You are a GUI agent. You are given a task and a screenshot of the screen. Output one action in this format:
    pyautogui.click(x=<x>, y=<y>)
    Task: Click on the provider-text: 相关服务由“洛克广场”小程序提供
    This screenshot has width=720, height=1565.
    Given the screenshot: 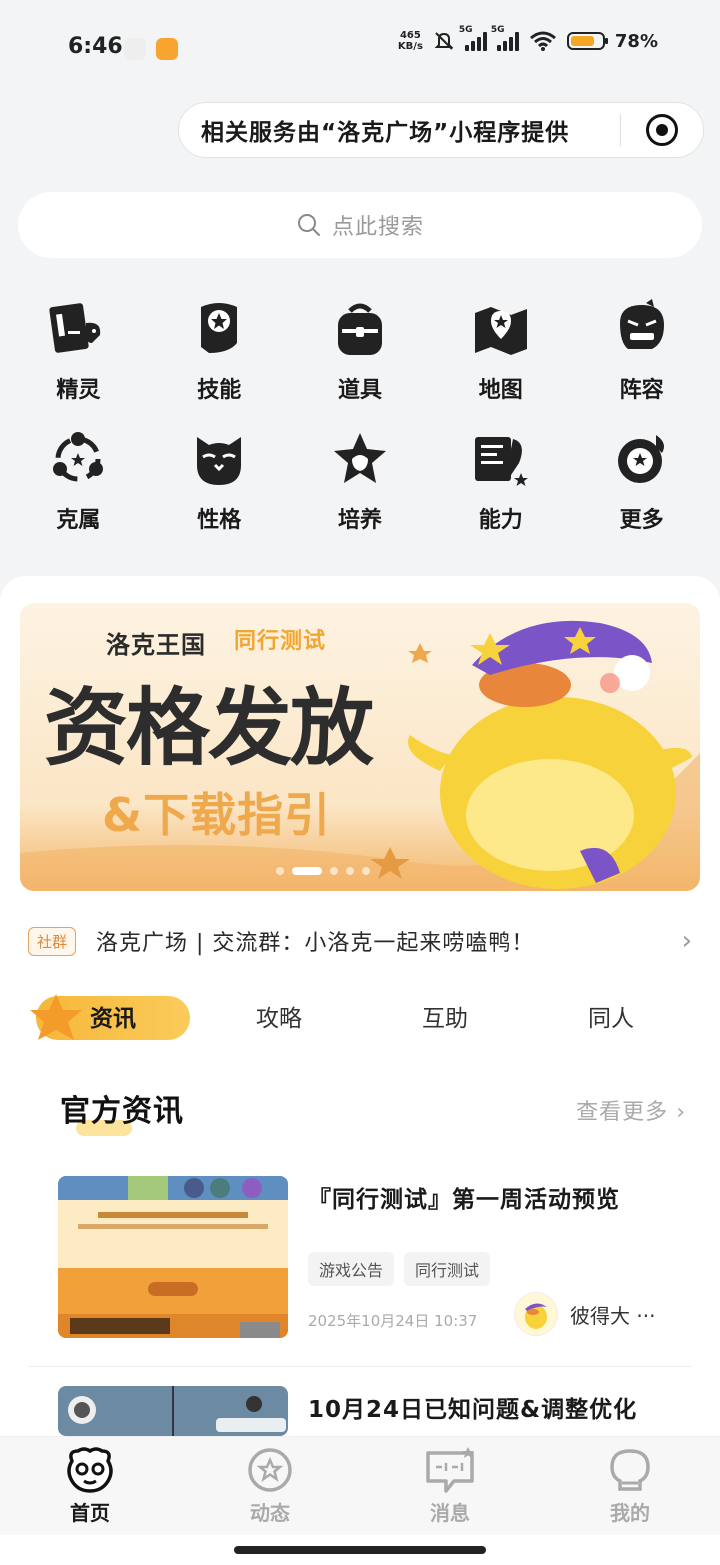 What is the action you would take?
    pyautogui.click(x=385, y=133)
    